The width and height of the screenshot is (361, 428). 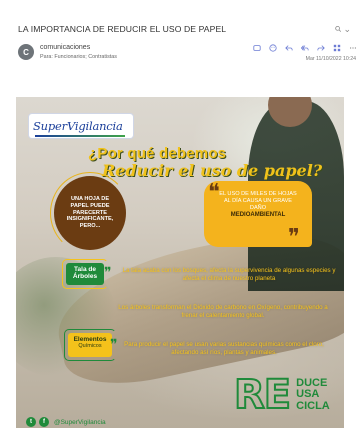 What do you see at coordinates (80, 136) in the screenshot?
I see `logo-underline` at bounding box center [80, 136].